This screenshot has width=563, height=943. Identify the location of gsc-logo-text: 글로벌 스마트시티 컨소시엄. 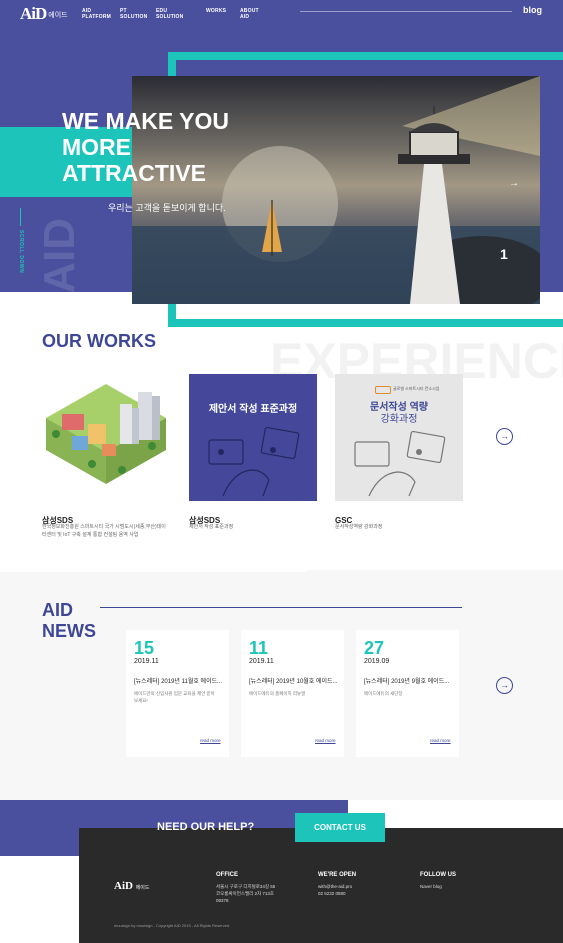
(416, 388).